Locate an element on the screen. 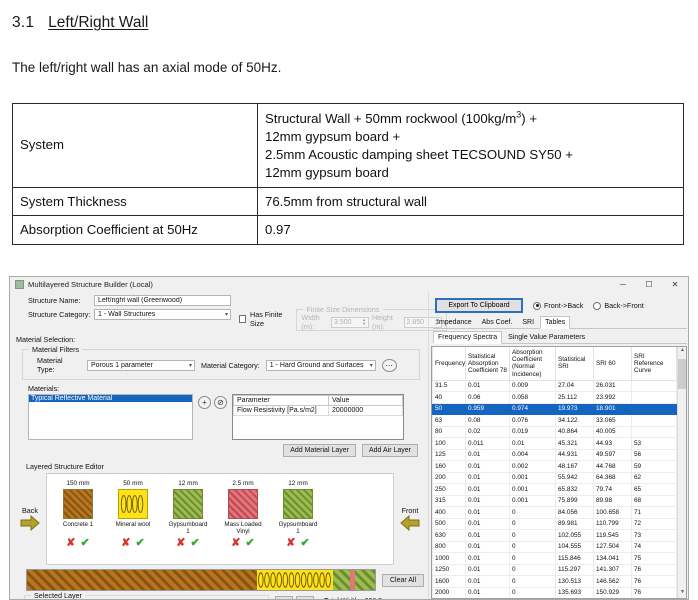 The height and width of the screenshot is (600, 698). table-cell-3: 34.122 is located at coordinates (574, 420).